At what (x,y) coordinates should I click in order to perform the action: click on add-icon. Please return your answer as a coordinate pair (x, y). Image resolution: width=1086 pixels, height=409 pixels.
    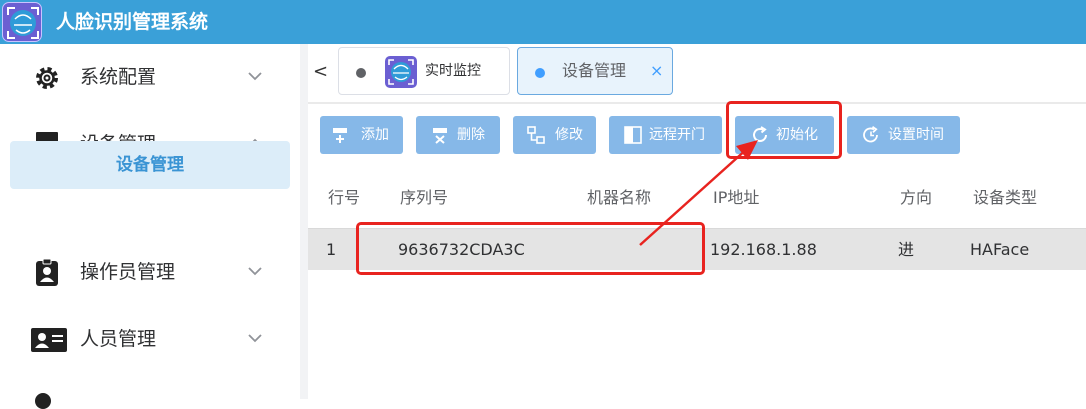
    Looking at the image, I should click on (340, 135).